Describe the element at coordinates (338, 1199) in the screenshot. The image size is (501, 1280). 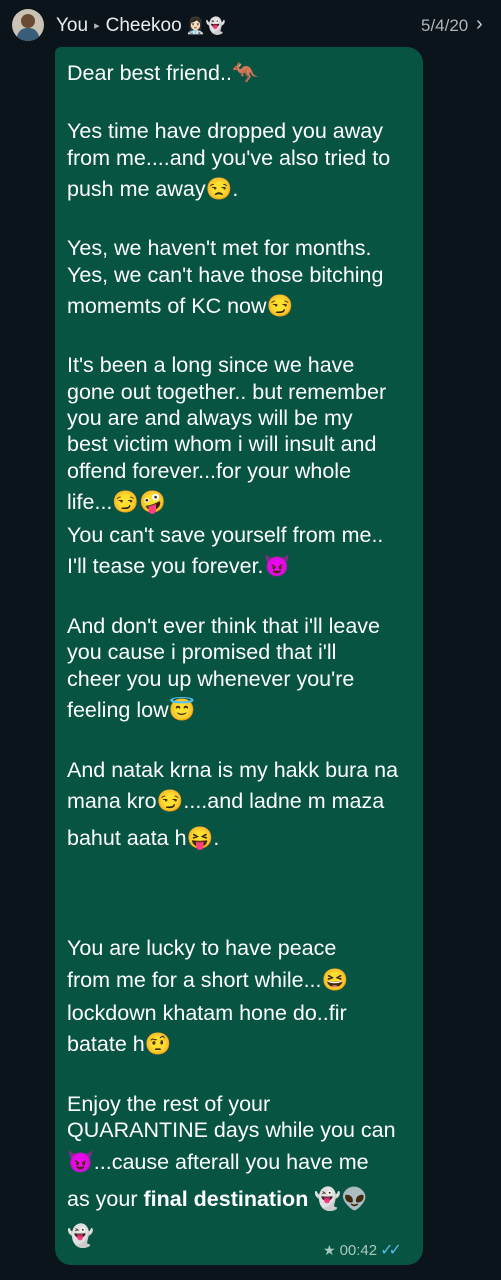
I see `final-line-emoji: 👻👽` at that location.